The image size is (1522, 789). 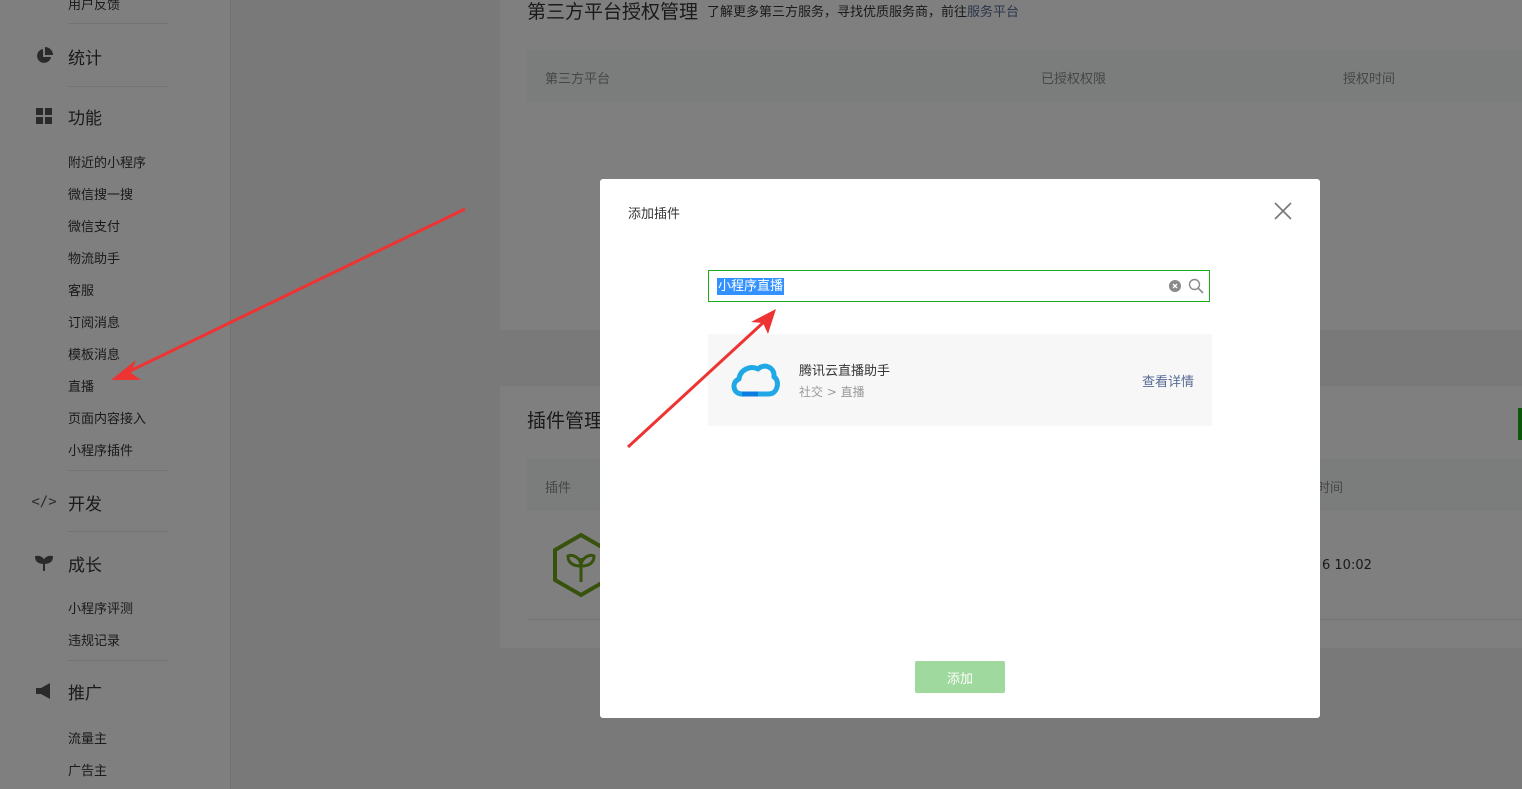 What do you see at coordinates (832, 392) in the screenshot?
I see `plugin-category: 社交 > 直播` at bounding box center [832, 392].